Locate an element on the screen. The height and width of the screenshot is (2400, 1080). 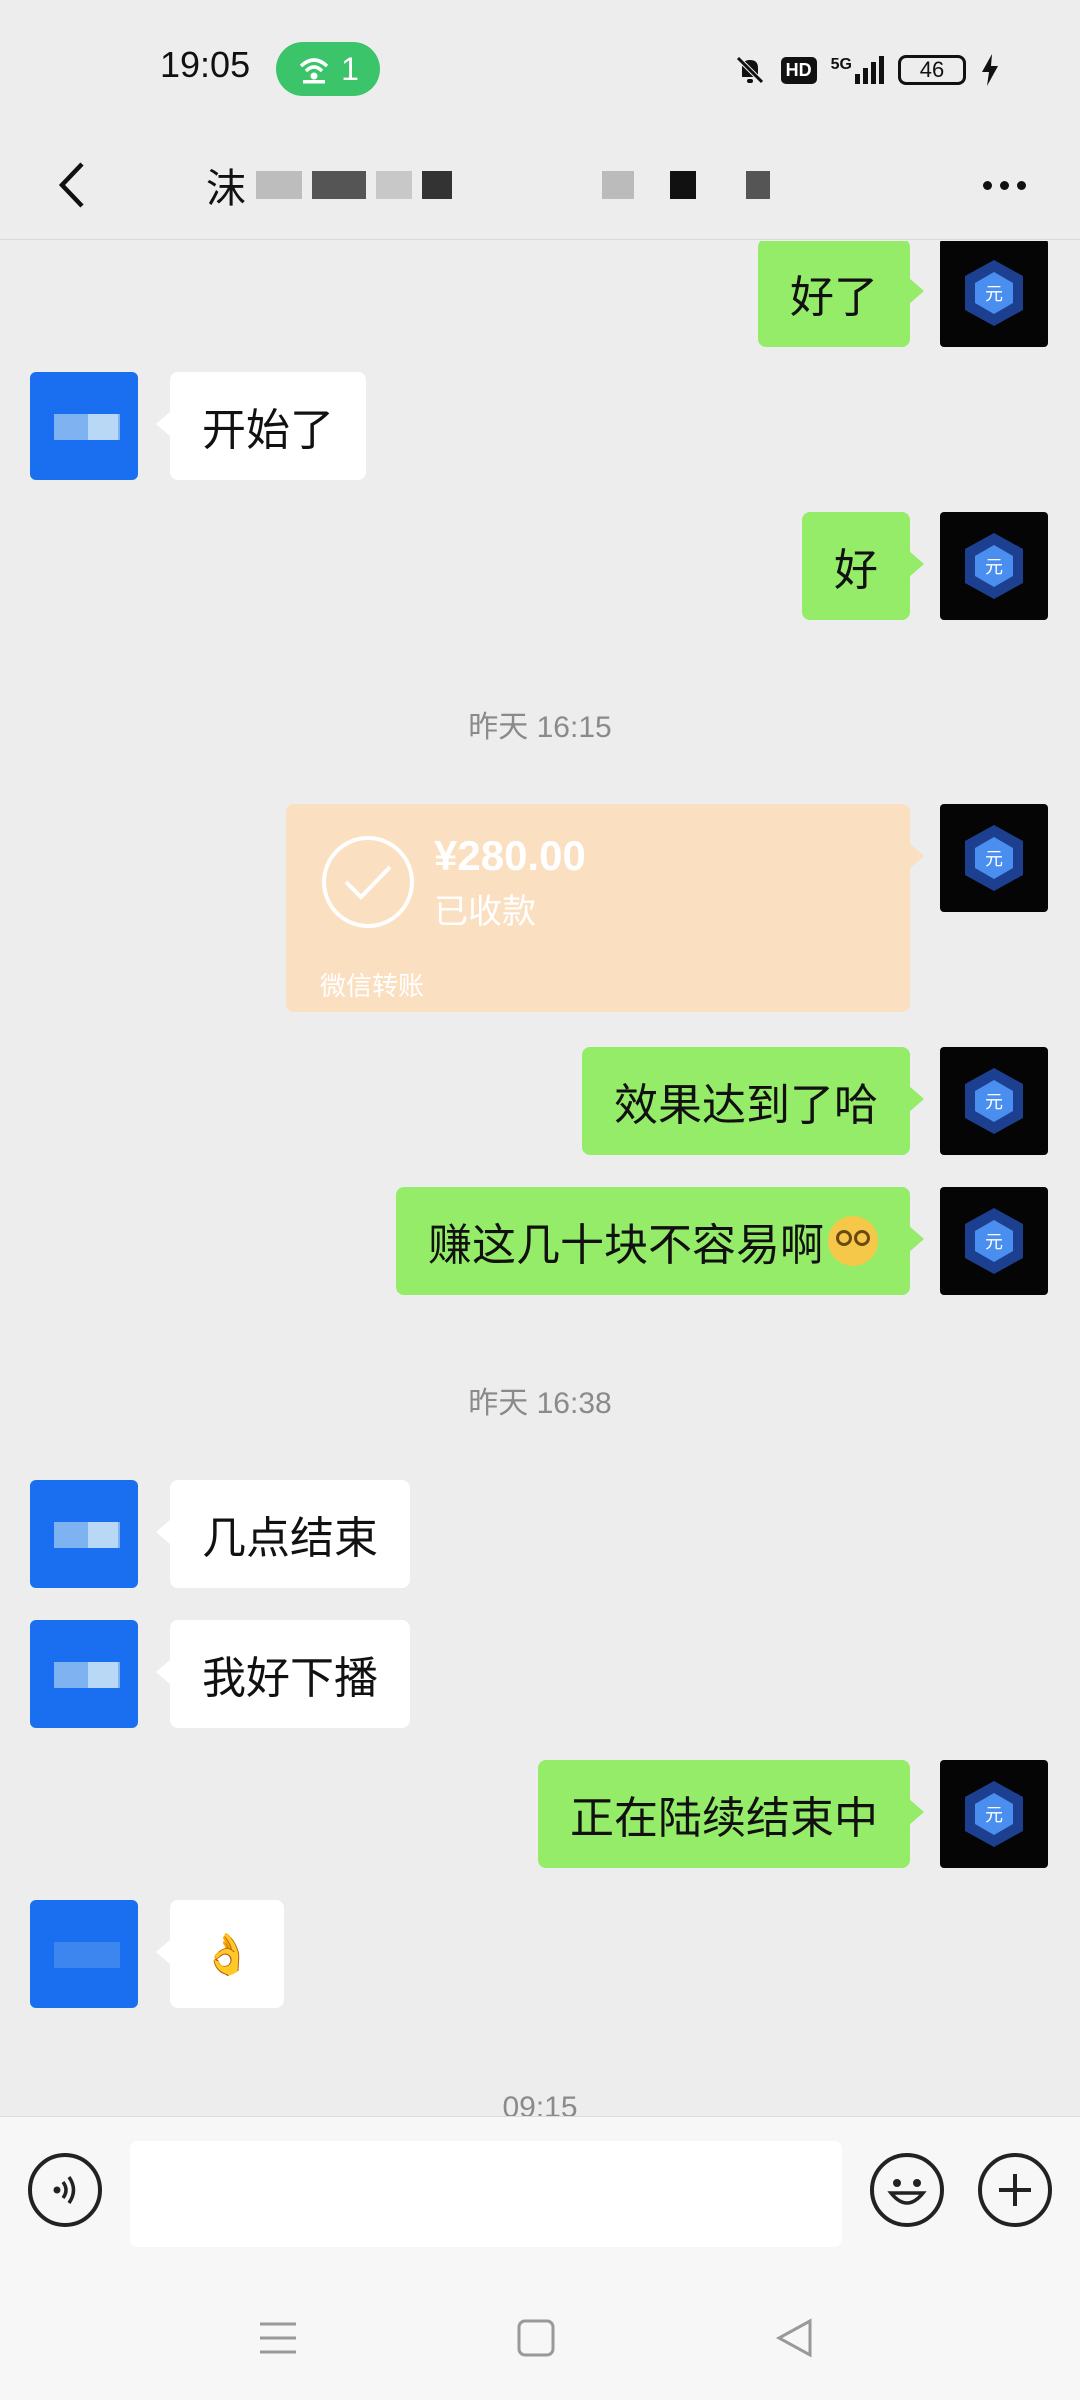
message-bubble-self: 好 is located at coordinates (863, 566).